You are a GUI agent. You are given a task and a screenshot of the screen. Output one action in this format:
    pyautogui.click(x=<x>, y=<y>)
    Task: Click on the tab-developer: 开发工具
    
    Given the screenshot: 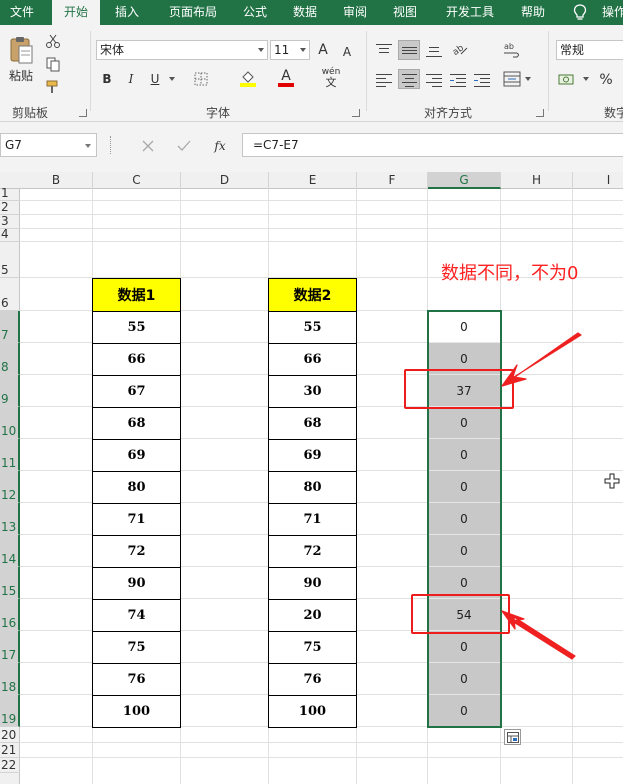 What is the action you would take?
    pyautogui.click(x=470, y=12)
    